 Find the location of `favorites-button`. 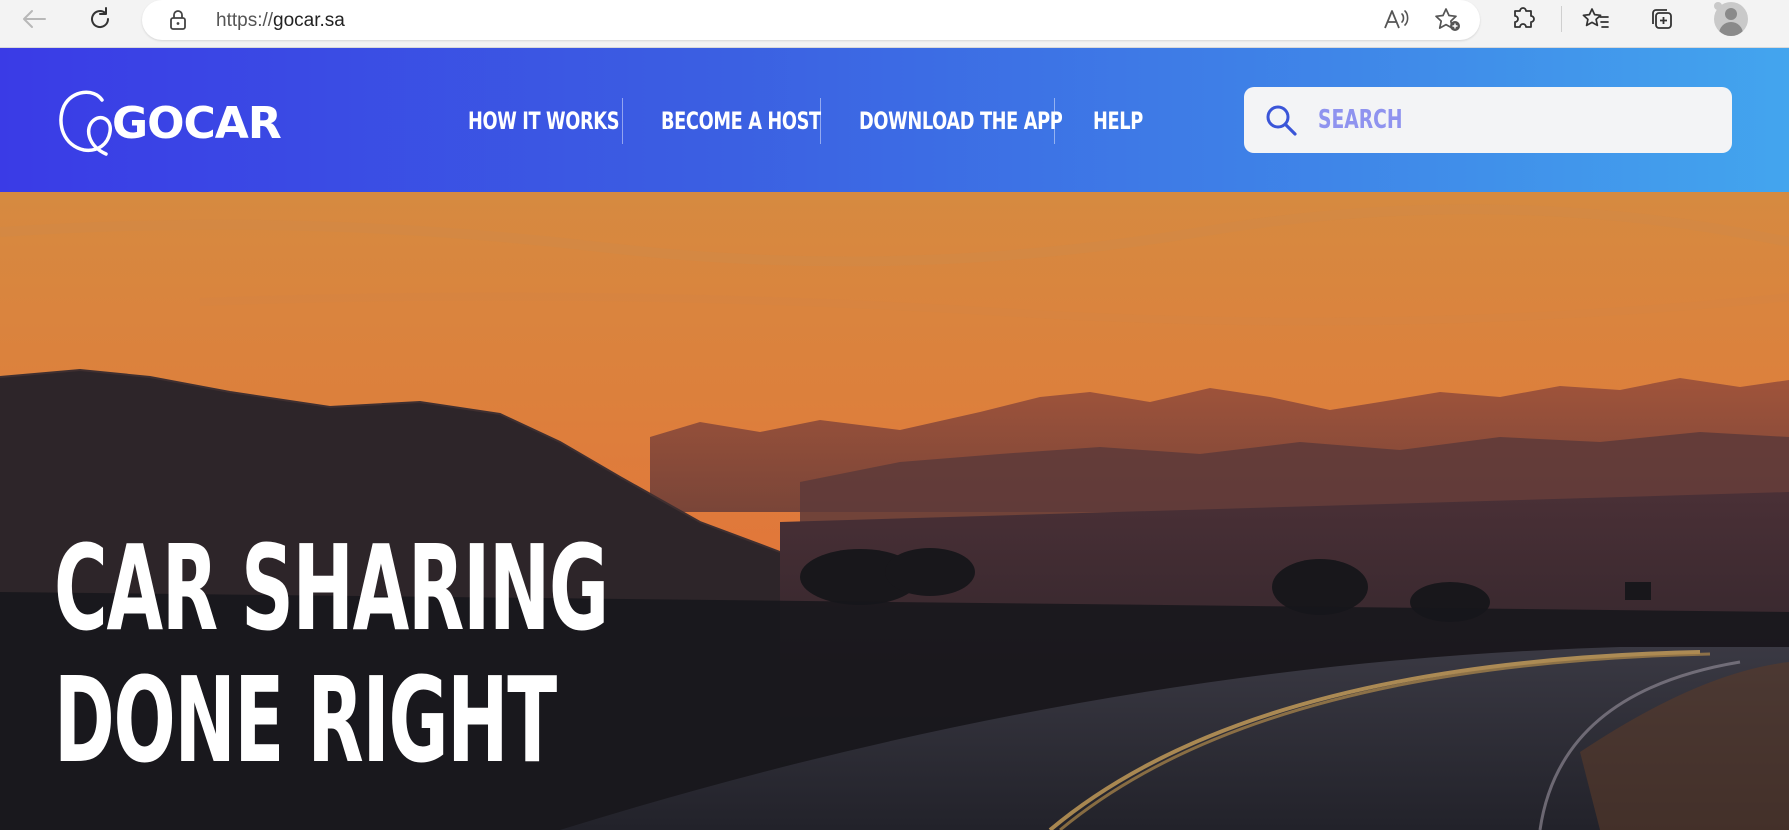

favorites-button is located at coordinates (1596, 19).